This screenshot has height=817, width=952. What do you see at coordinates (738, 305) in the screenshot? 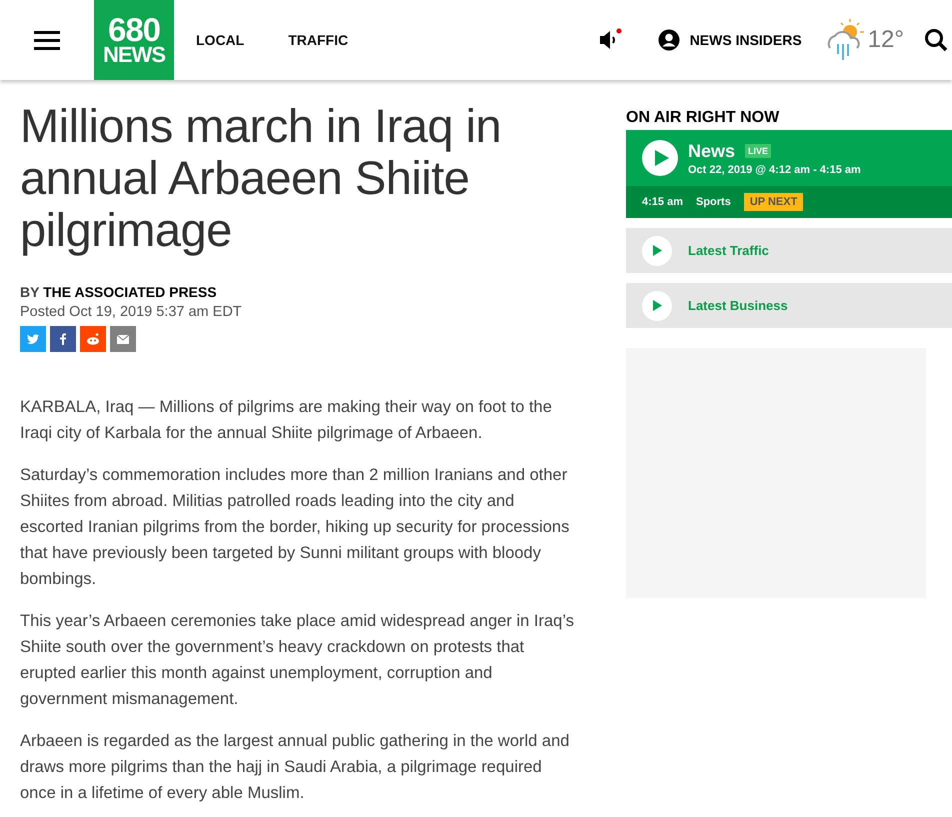
I see `clip-title: Latest Business` at bounding box center [738, 305].